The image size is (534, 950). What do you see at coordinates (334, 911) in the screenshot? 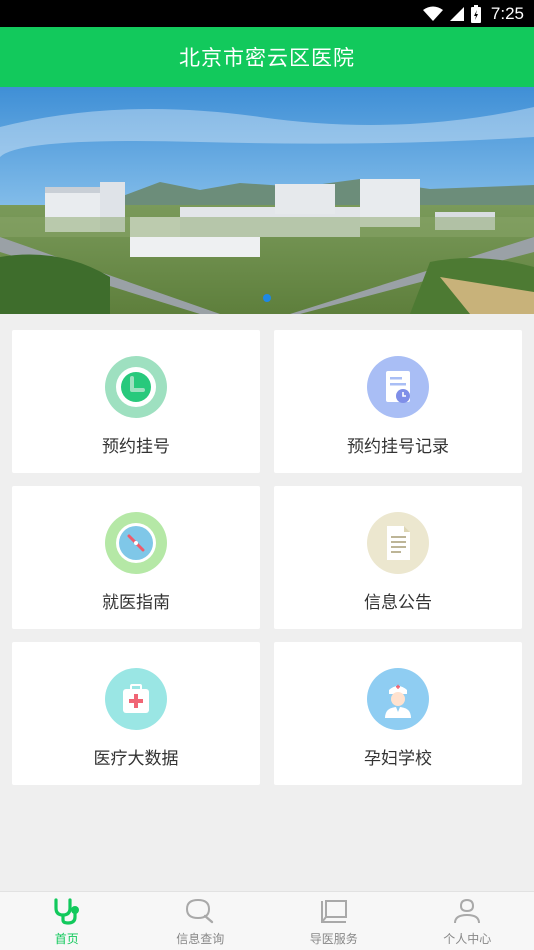
I see `guide-icon` at bounding box center [334, 911].